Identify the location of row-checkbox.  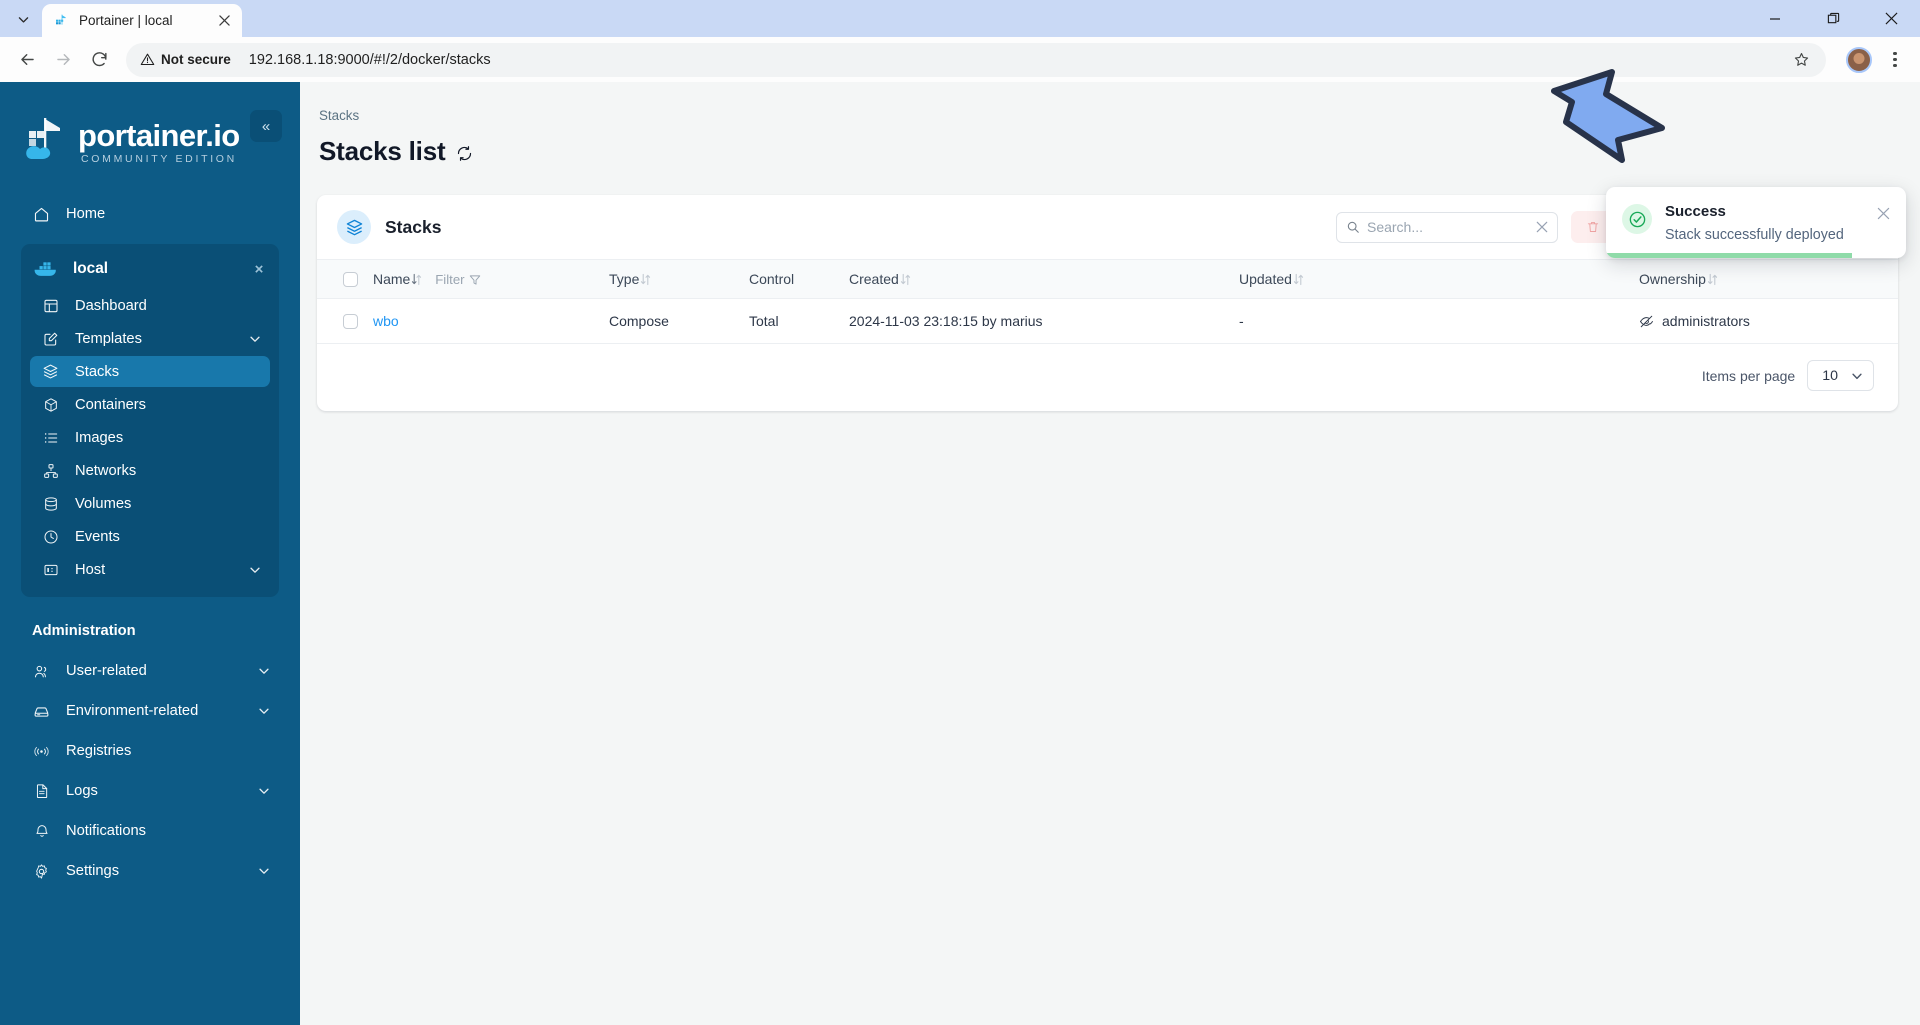
(350, 321).